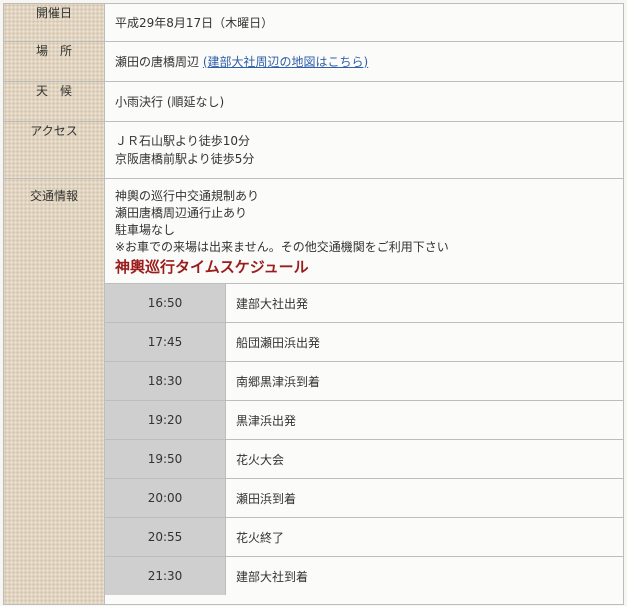 This screenshot has height=606, width=627. Describe the element at coordinates (165, 537) in the screenshot. I see `schedule-time: 20:55` at that location.